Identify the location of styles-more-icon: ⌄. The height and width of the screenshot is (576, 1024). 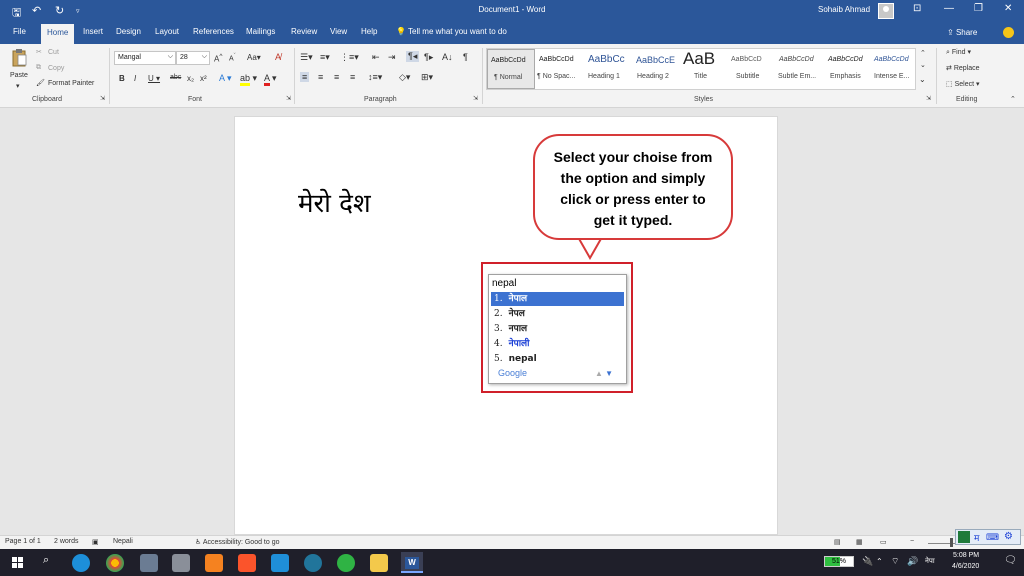
(922, 79).